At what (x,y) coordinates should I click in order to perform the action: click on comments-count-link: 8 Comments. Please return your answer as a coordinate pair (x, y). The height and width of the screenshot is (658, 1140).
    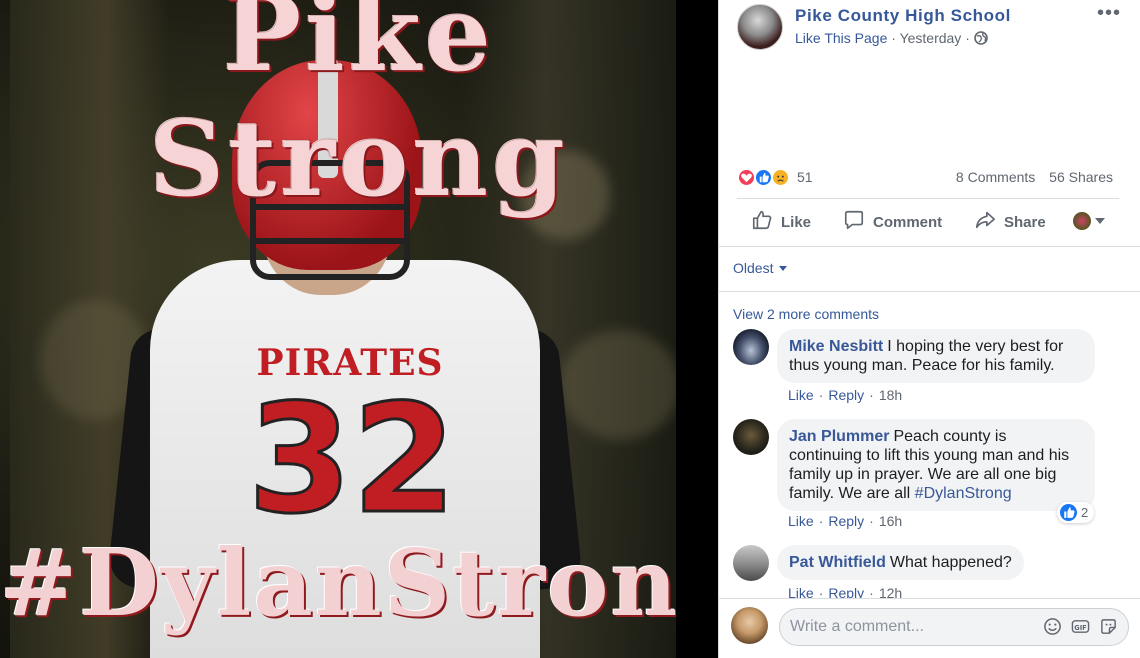
    Looking at the image, I should click on (995, 177).